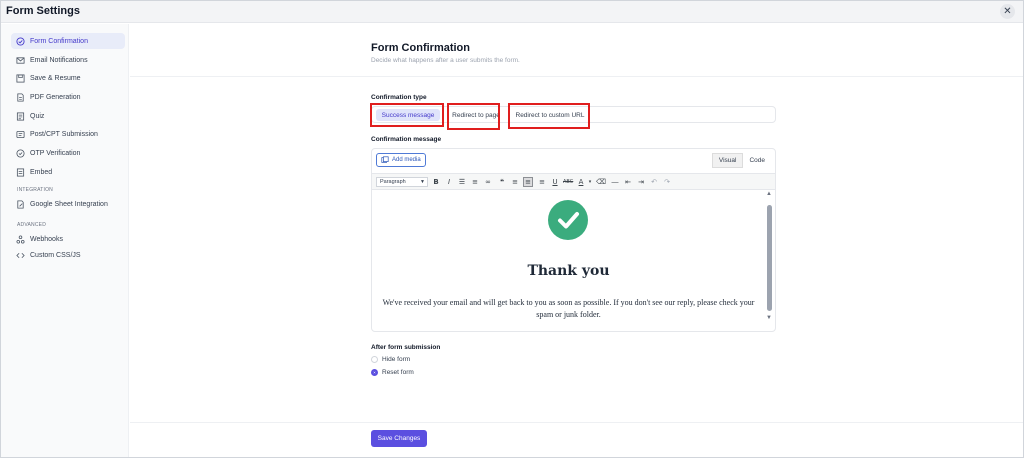  I want to click on scroll-thumb, so click(769, 258).